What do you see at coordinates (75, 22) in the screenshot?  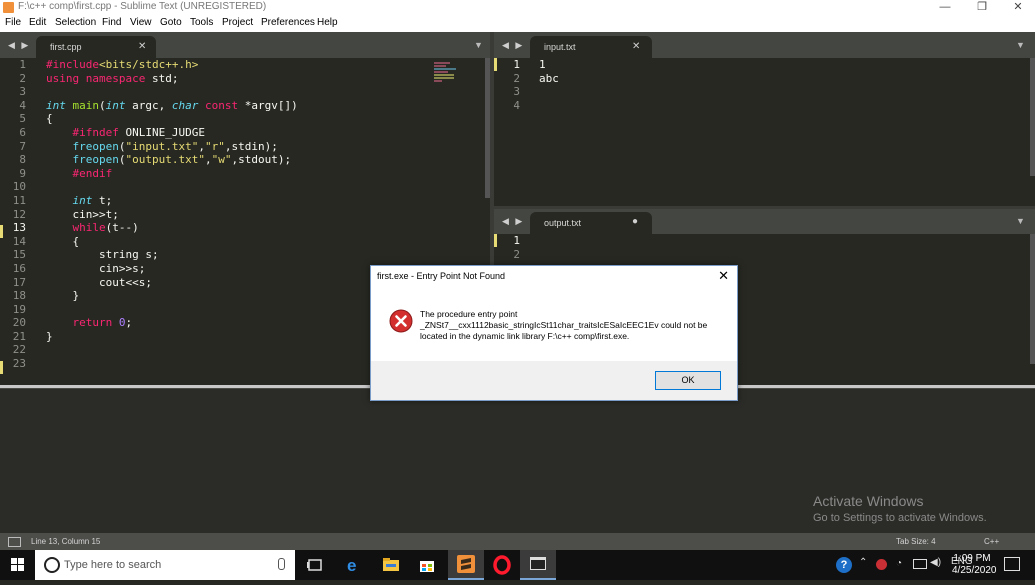 I see `menu-selection: Selection` at bounding box center [75, 22].